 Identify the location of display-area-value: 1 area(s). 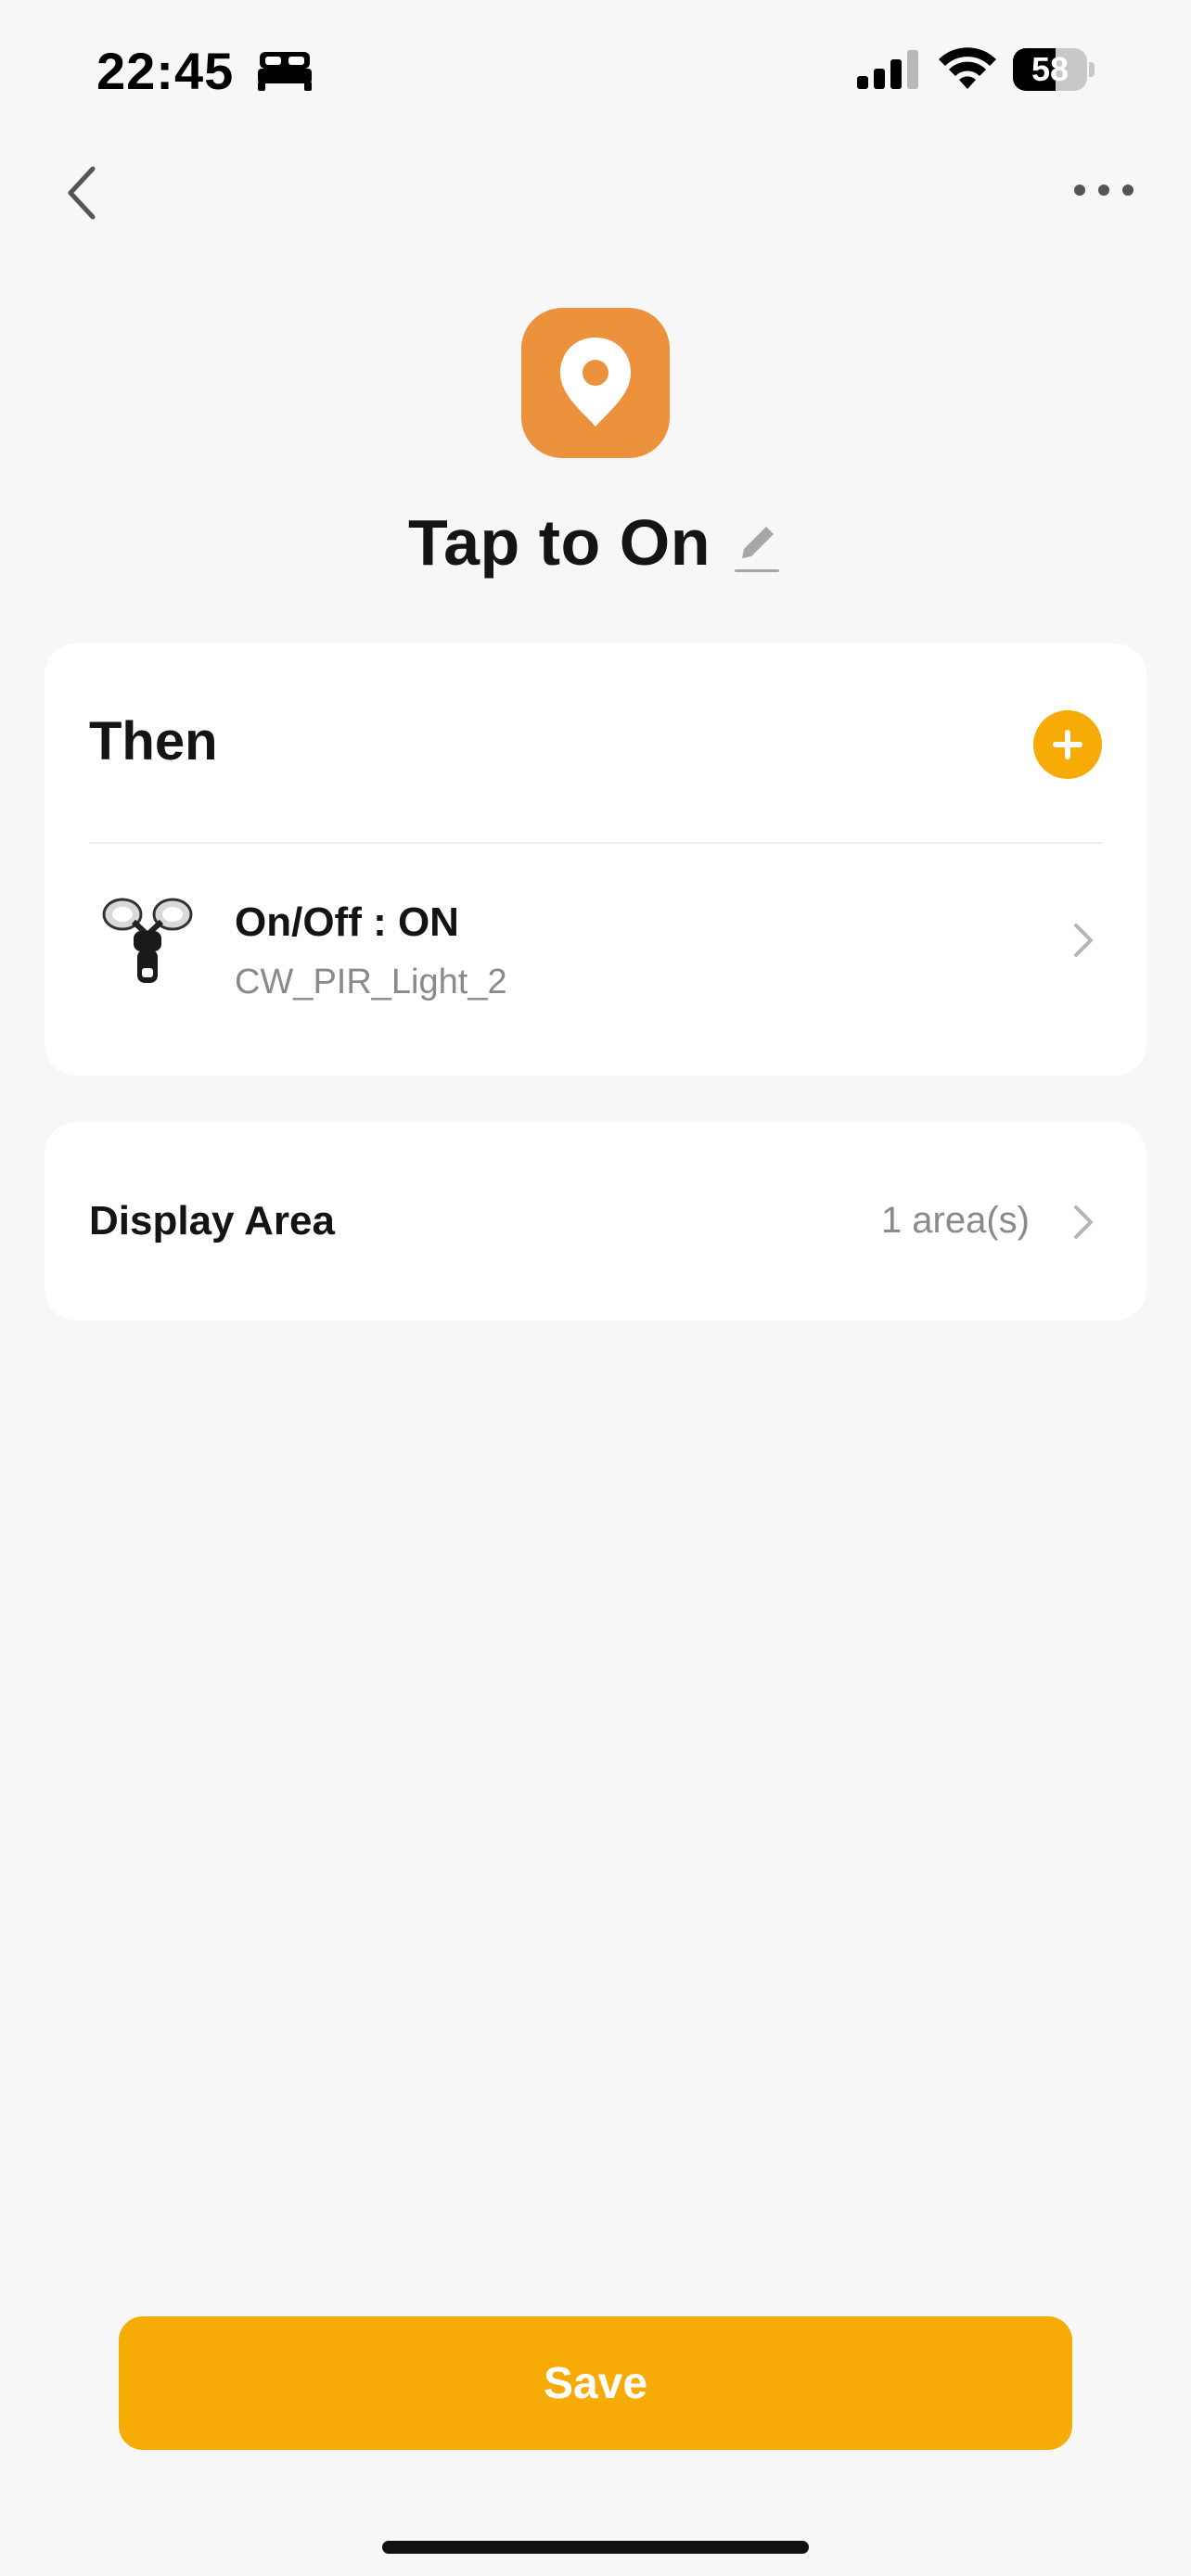
(955, 1220).